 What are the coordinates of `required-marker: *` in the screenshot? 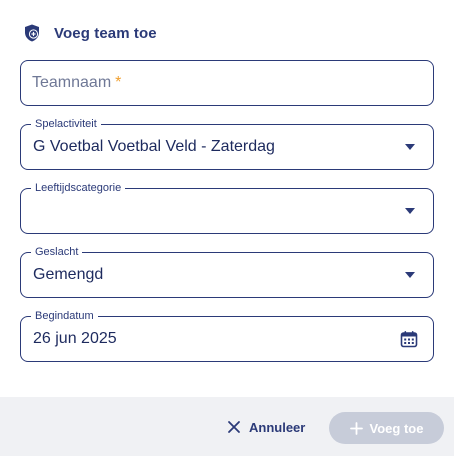 It's located at (118, 82).